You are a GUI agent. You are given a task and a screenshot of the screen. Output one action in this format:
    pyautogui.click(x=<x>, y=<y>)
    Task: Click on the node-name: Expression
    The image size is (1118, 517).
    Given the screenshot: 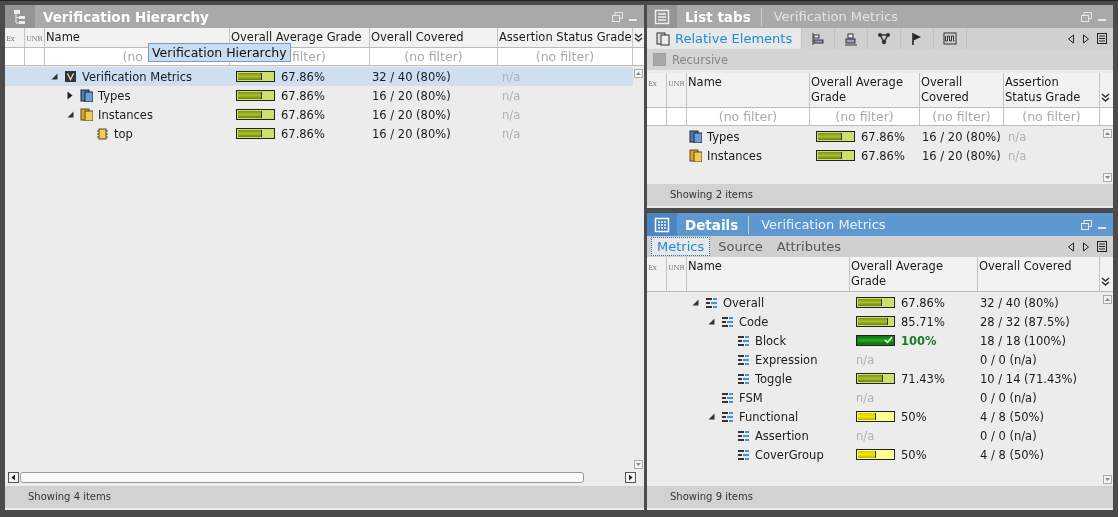 What is the action you would take?
    pyautogui.click(x=786, y=359)
    